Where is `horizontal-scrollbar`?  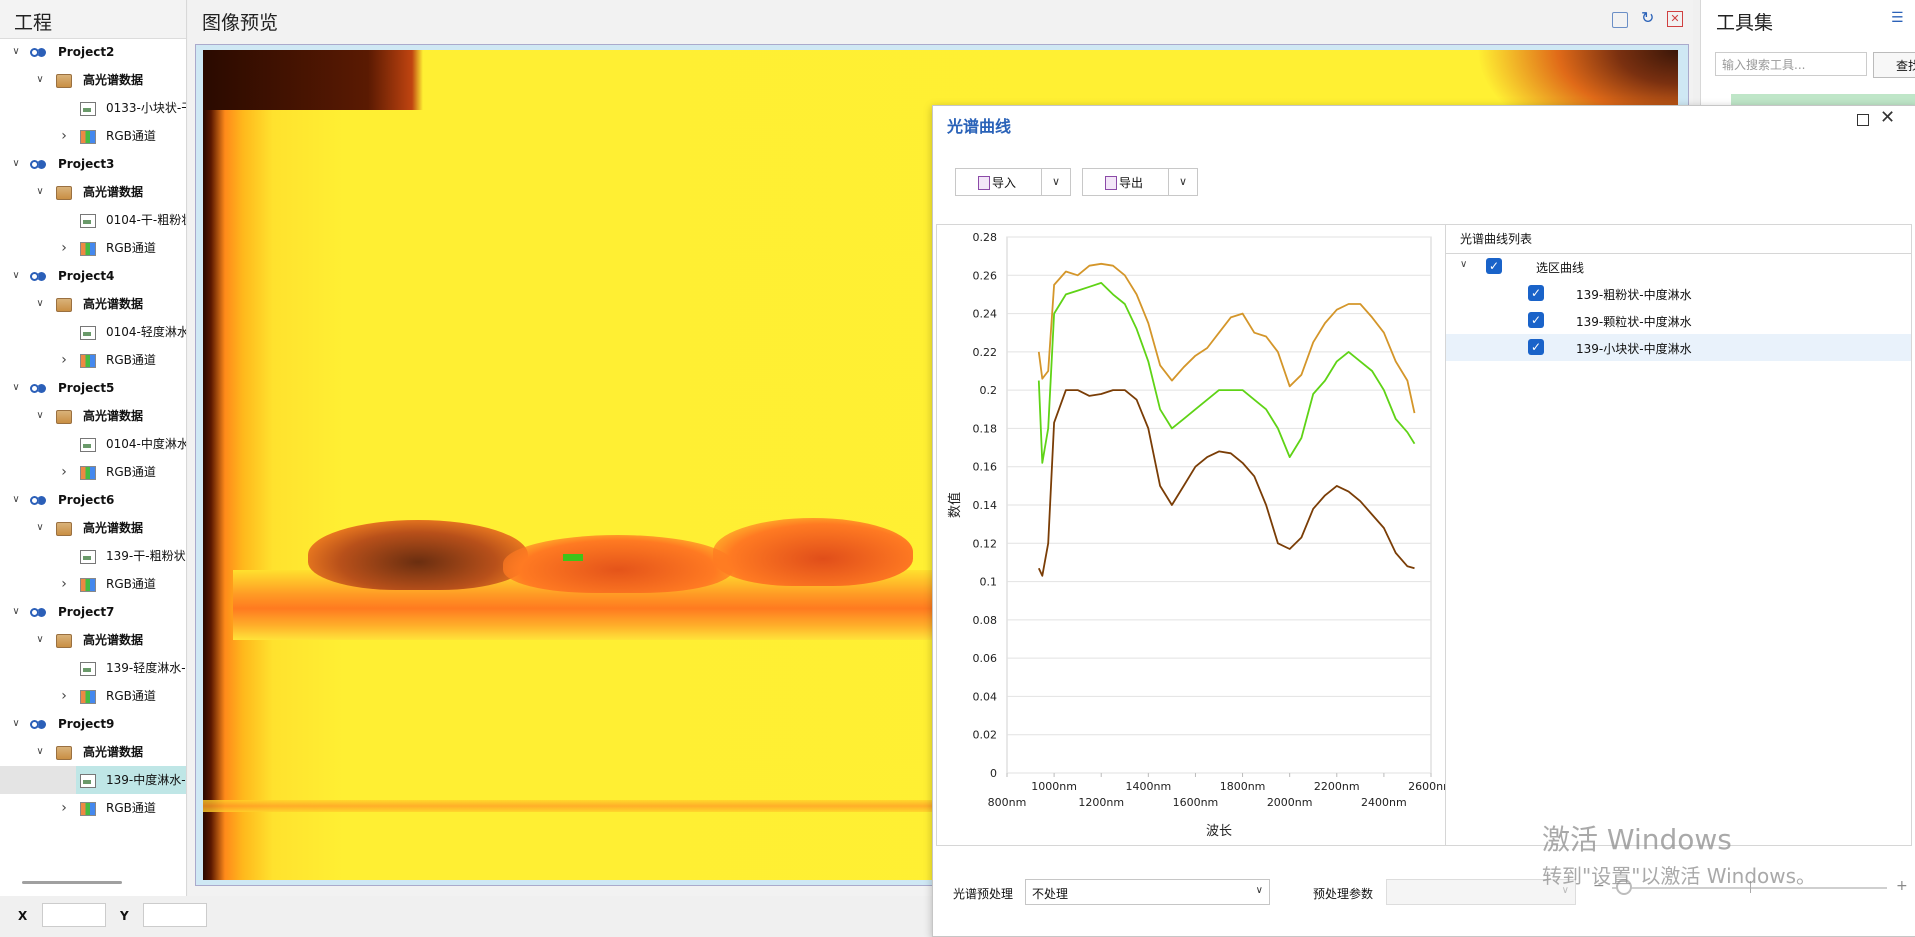 horizontal-scrollbar is located at coordinates (72, 882).